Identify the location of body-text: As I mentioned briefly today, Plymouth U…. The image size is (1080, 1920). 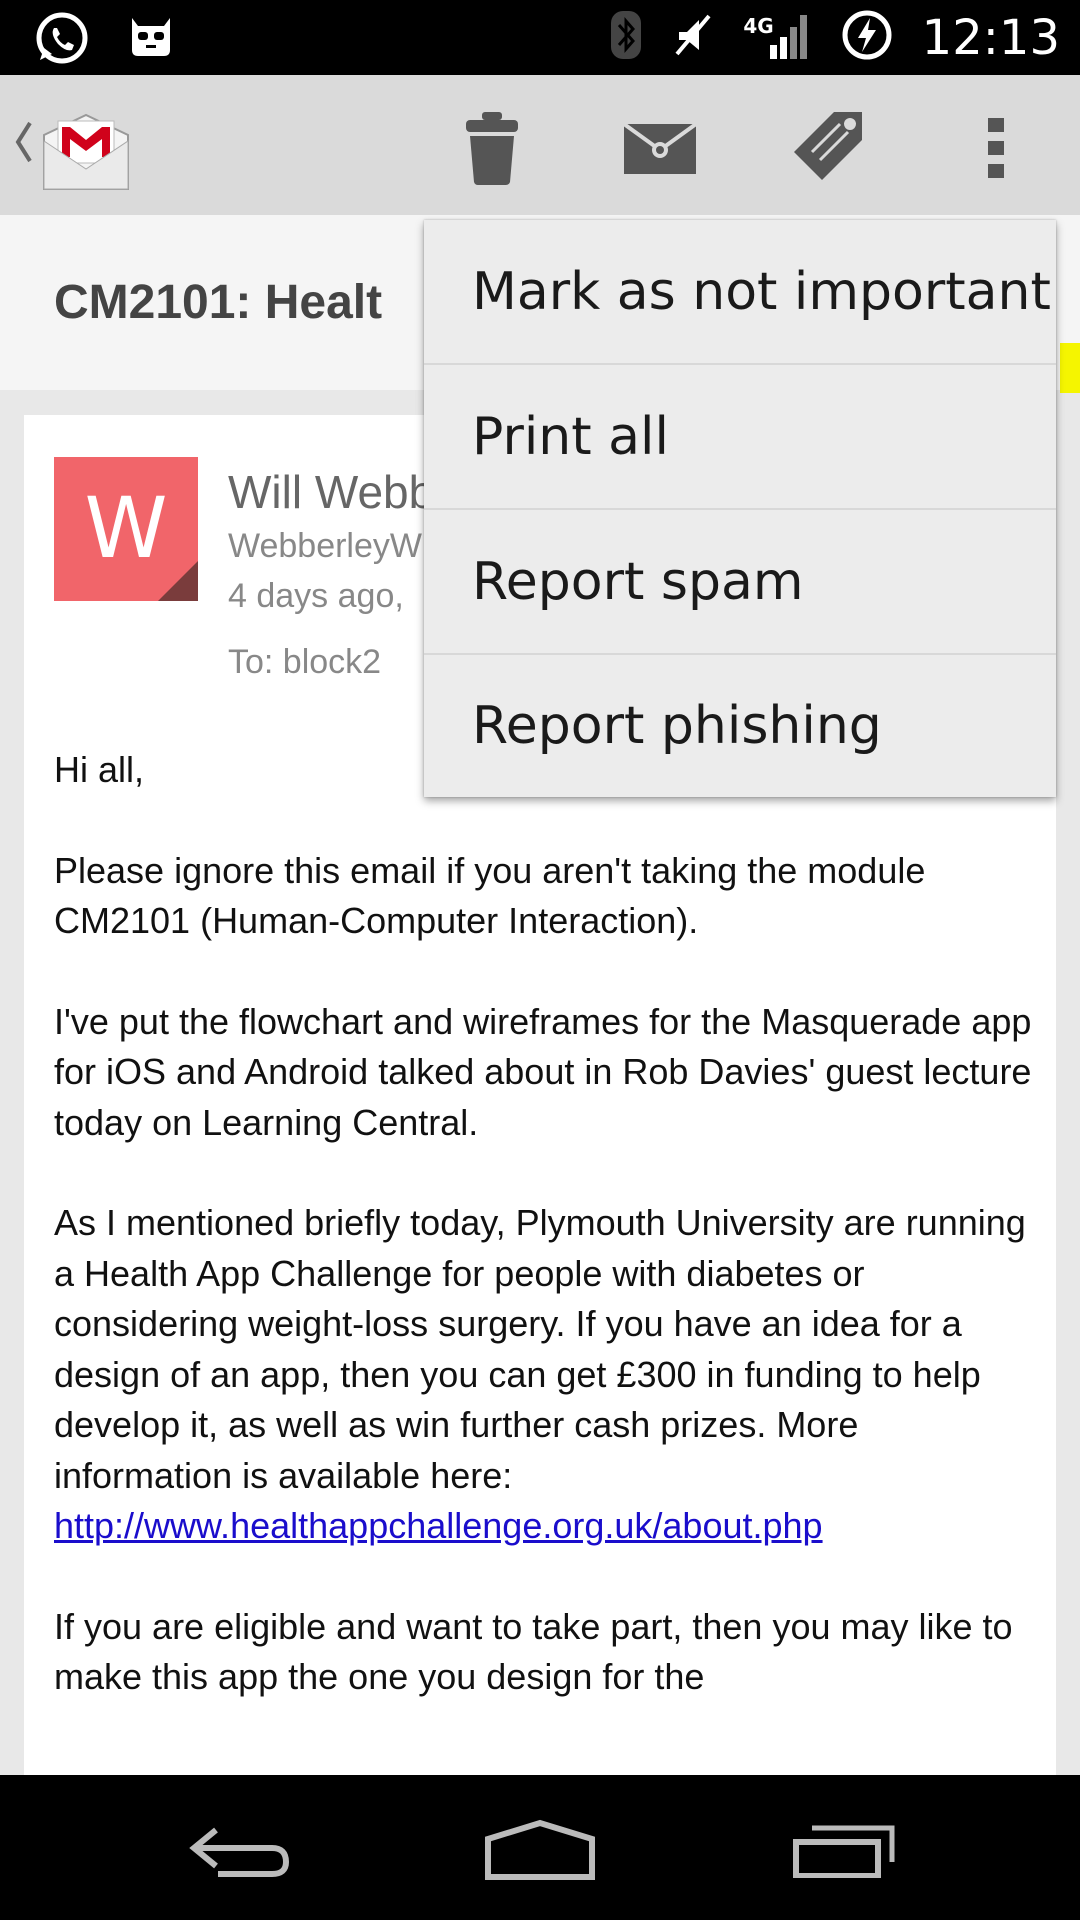
(540, 1349).